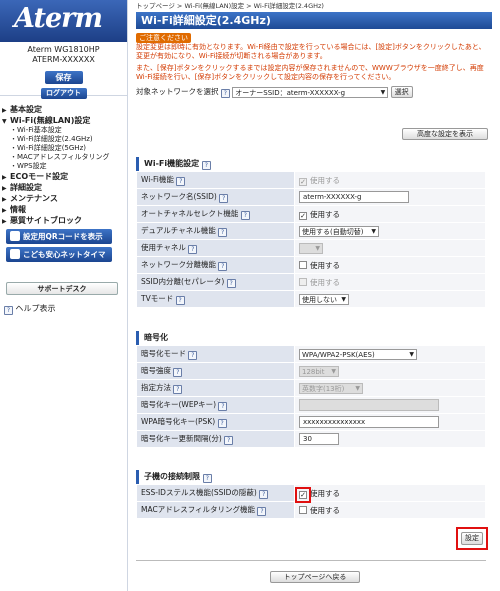  What do you see at coordinates (59, 236) in the screenshot?
I see `qr-code-button: 設定用QRコードを表示` at bounding box center [59, 236].